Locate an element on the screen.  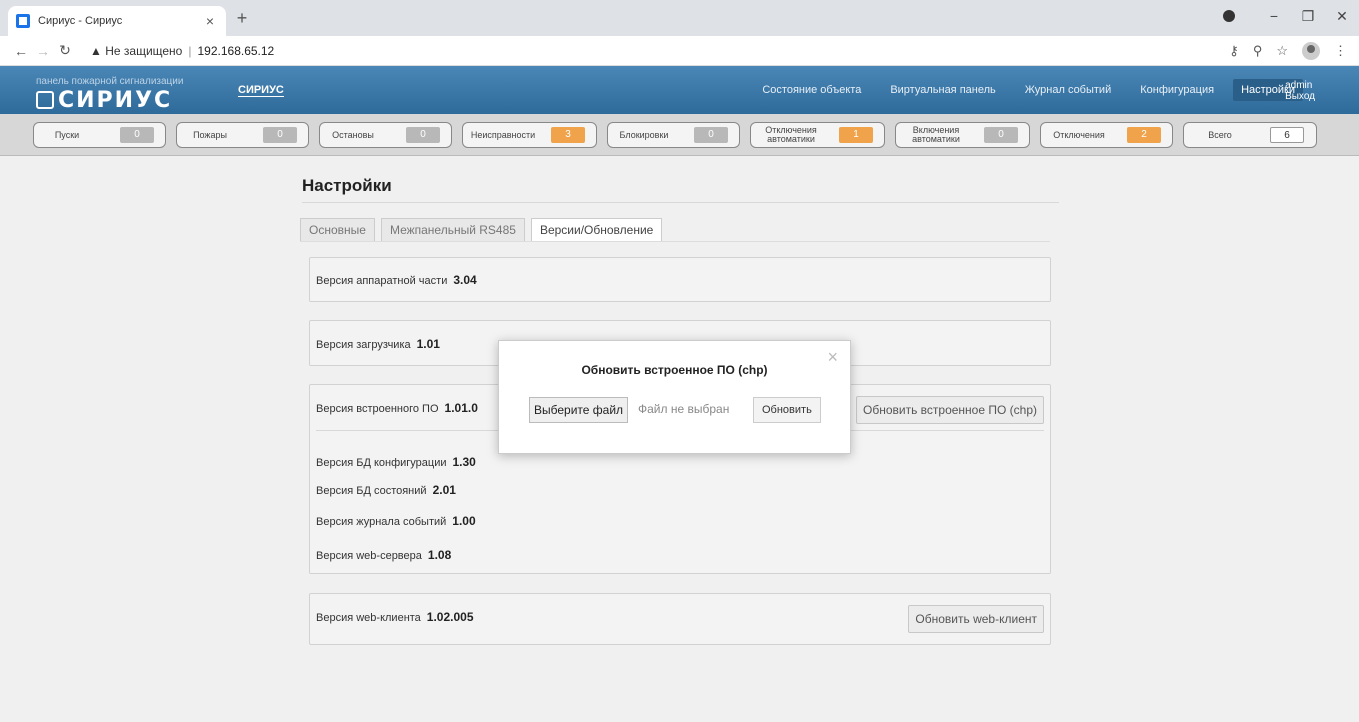
new-tab-button: + is located at coordinates (242, 18).